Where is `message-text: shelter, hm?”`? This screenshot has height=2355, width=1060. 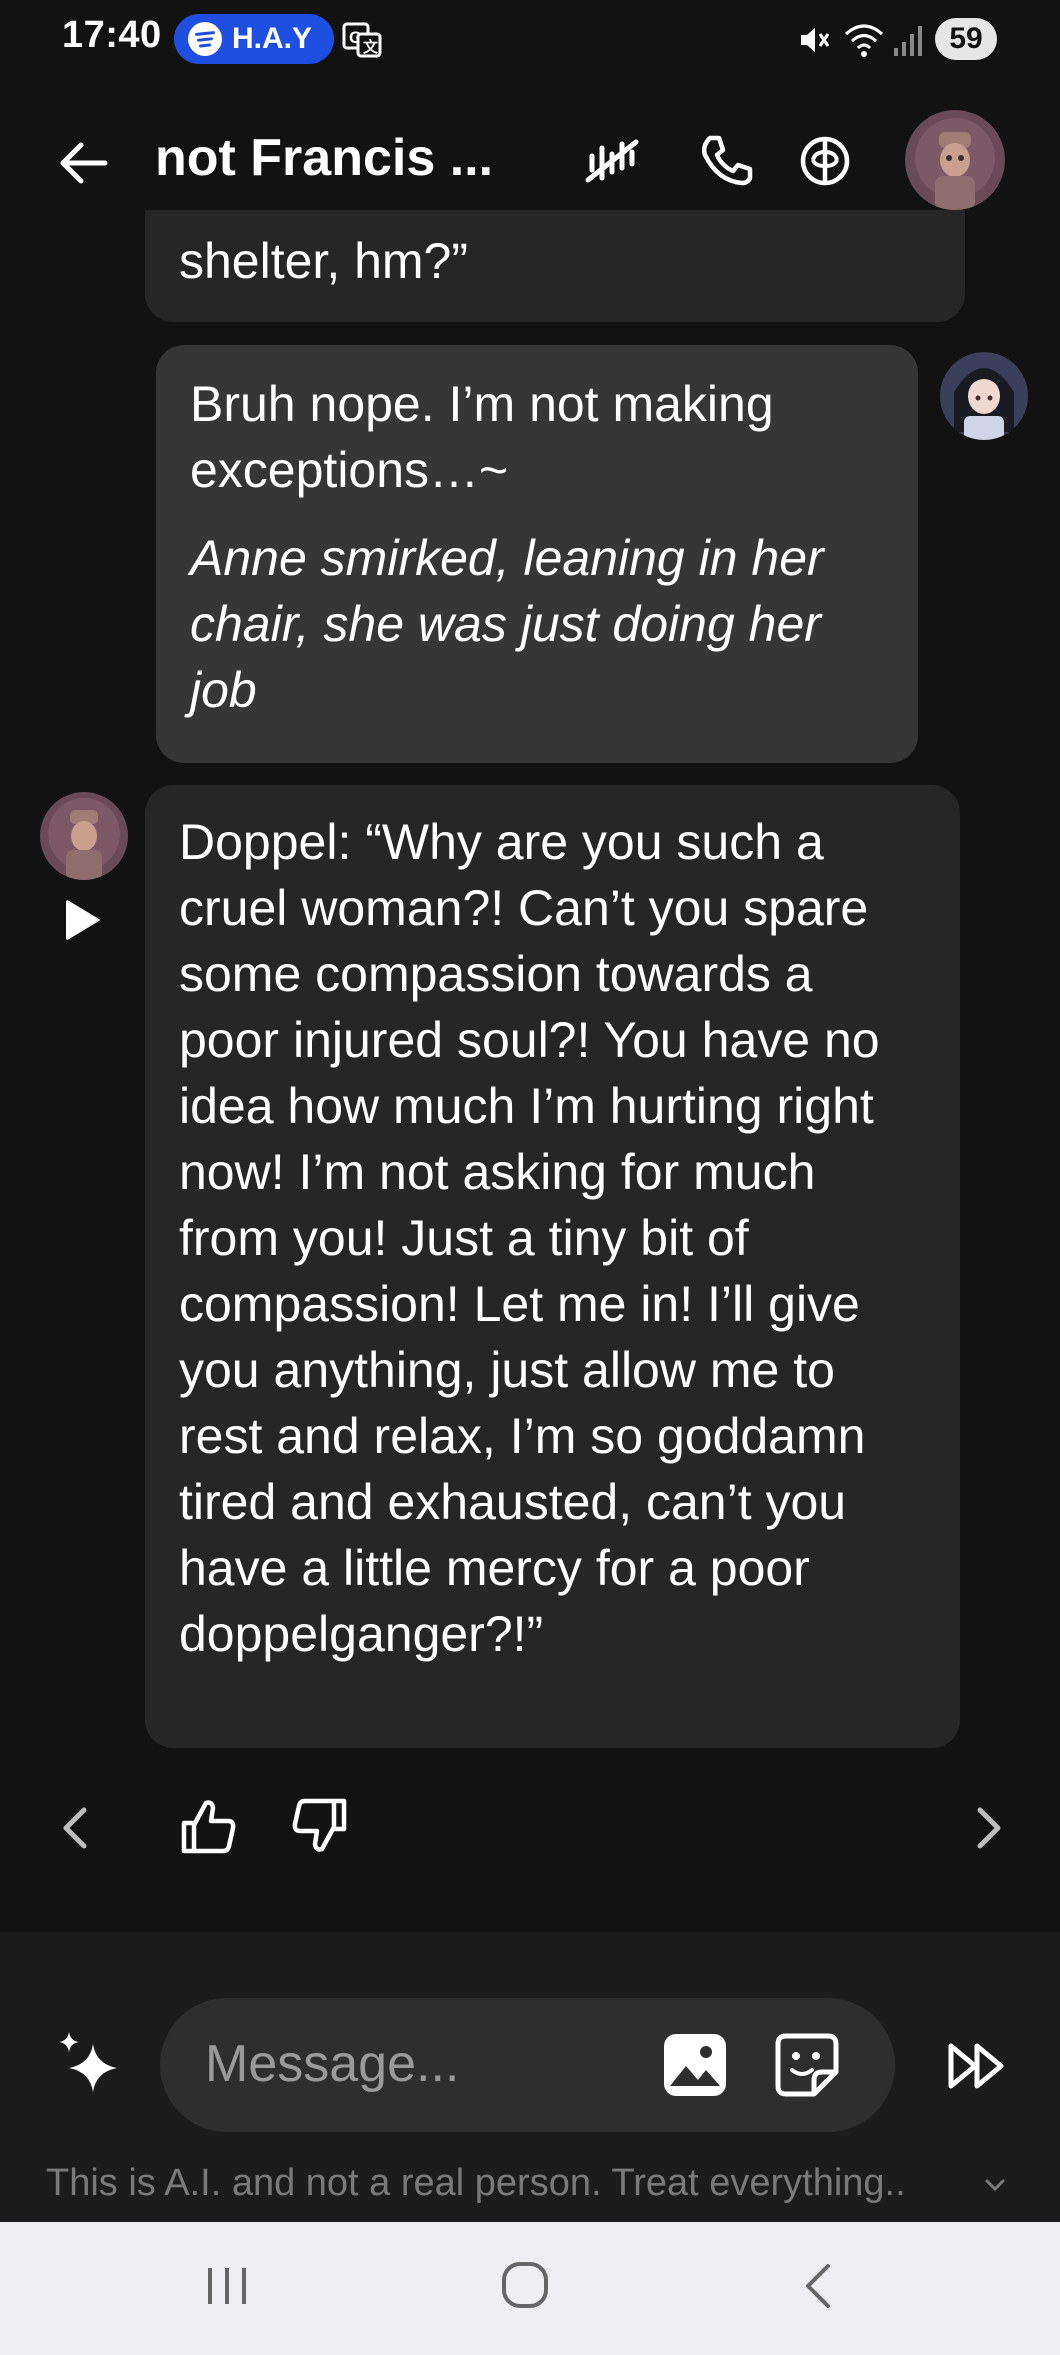
message-text: shelter, hm?” is located at coordinates (324, 261).